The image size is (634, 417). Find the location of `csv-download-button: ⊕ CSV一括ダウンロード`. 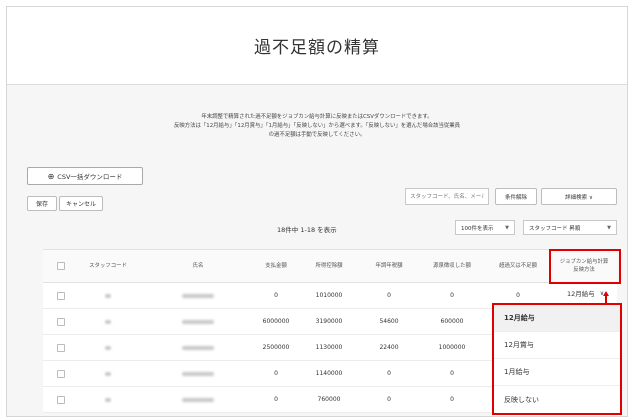

csv-download-button: ⊕ CSV一括ダウンロード is located at coordinates (85, 176).